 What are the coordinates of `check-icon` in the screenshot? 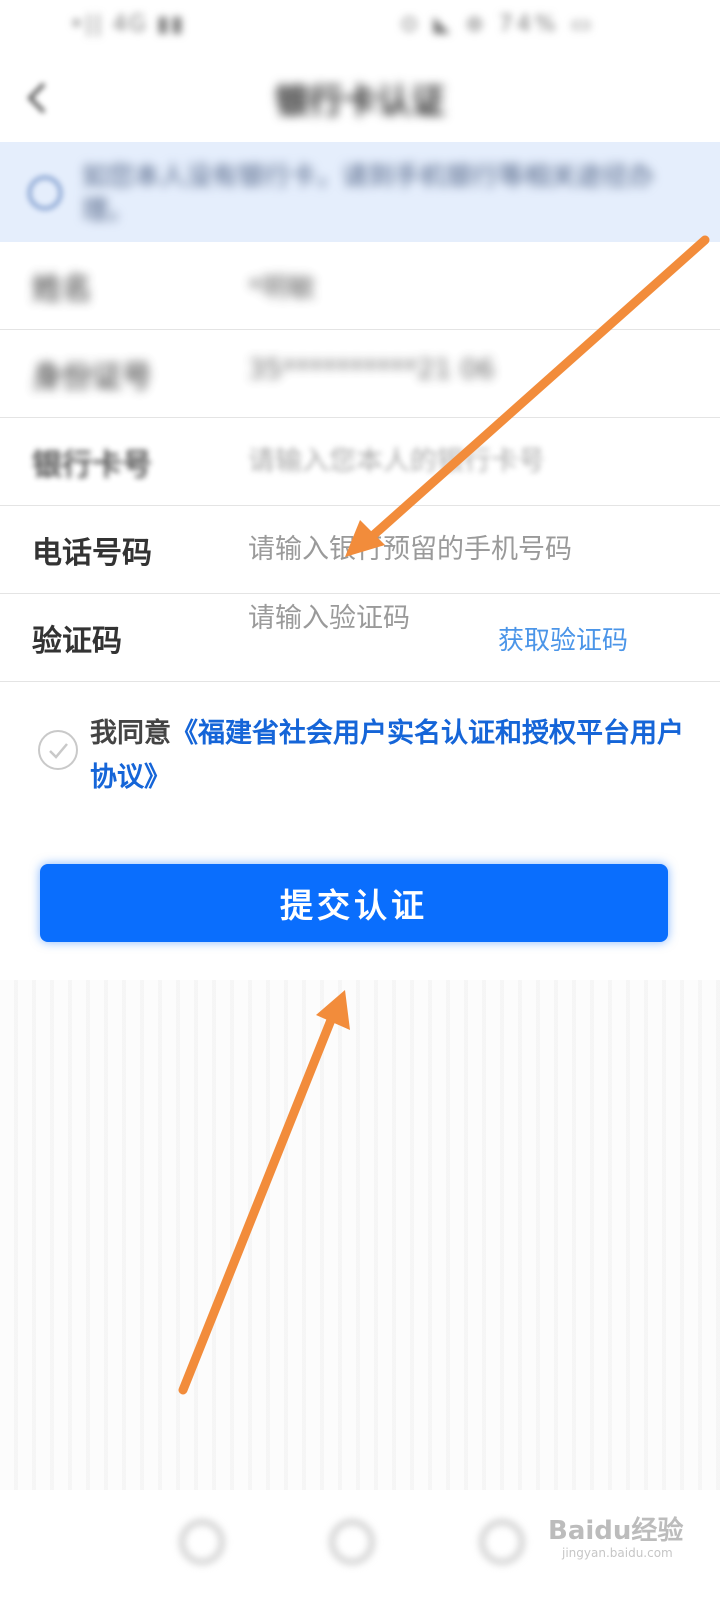 It's located at (58, 751).